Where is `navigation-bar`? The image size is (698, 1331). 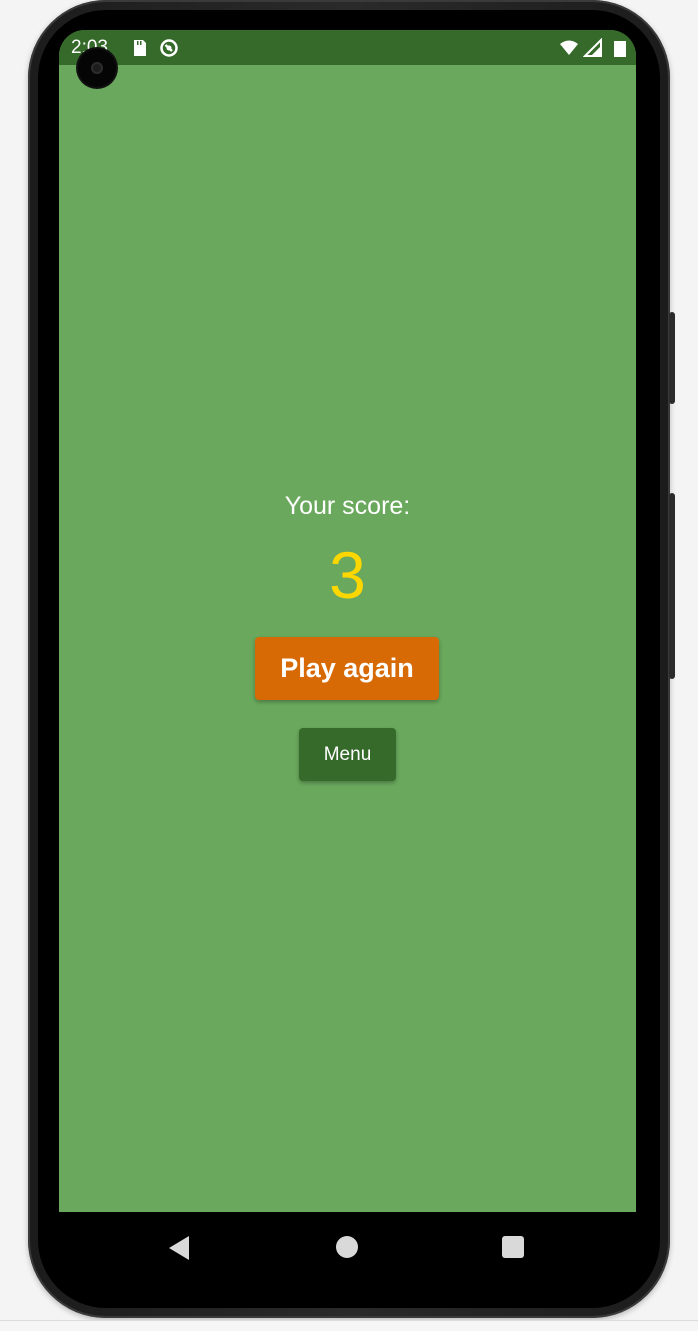 navigation-bar is located at coordinates (347, 1248).